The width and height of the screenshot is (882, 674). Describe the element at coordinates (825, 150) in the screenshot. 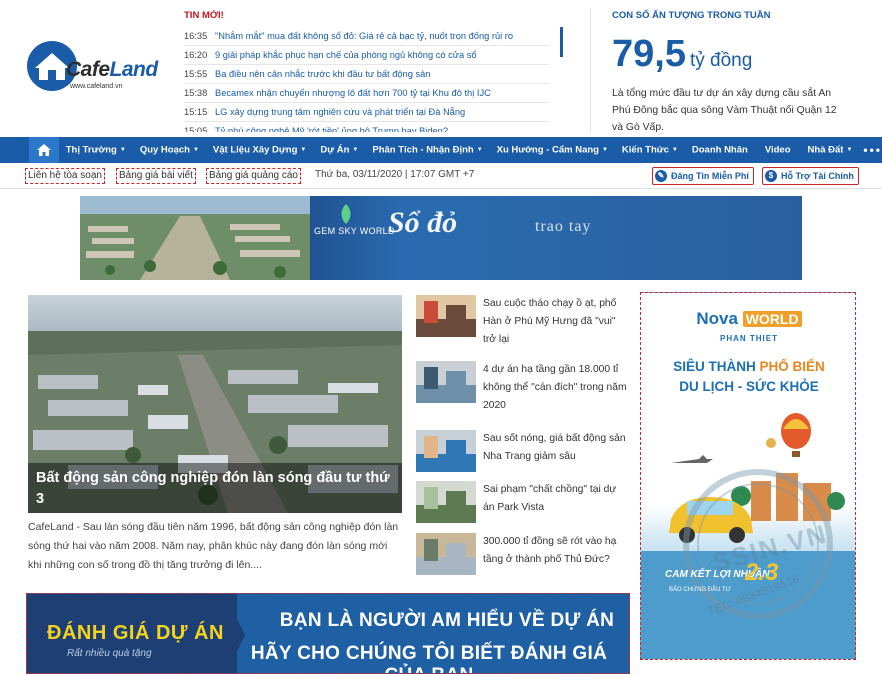

I see `nav-item-label: Nhà Đất` at that location.